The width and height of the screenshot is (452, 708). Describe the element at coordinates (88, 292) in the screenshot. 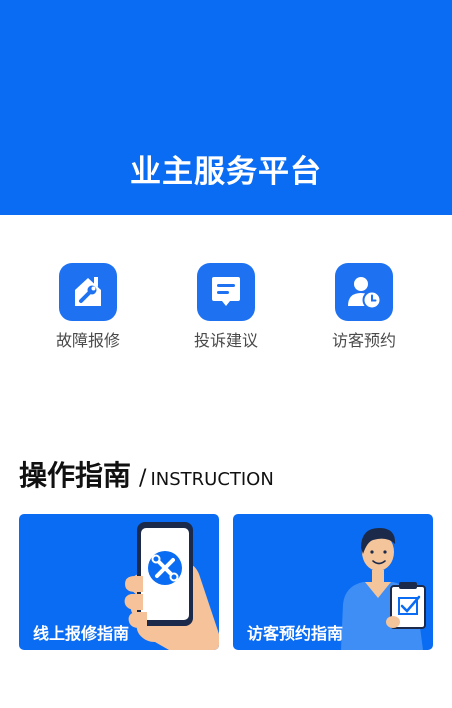

I see `house-repair-icon` at that location.